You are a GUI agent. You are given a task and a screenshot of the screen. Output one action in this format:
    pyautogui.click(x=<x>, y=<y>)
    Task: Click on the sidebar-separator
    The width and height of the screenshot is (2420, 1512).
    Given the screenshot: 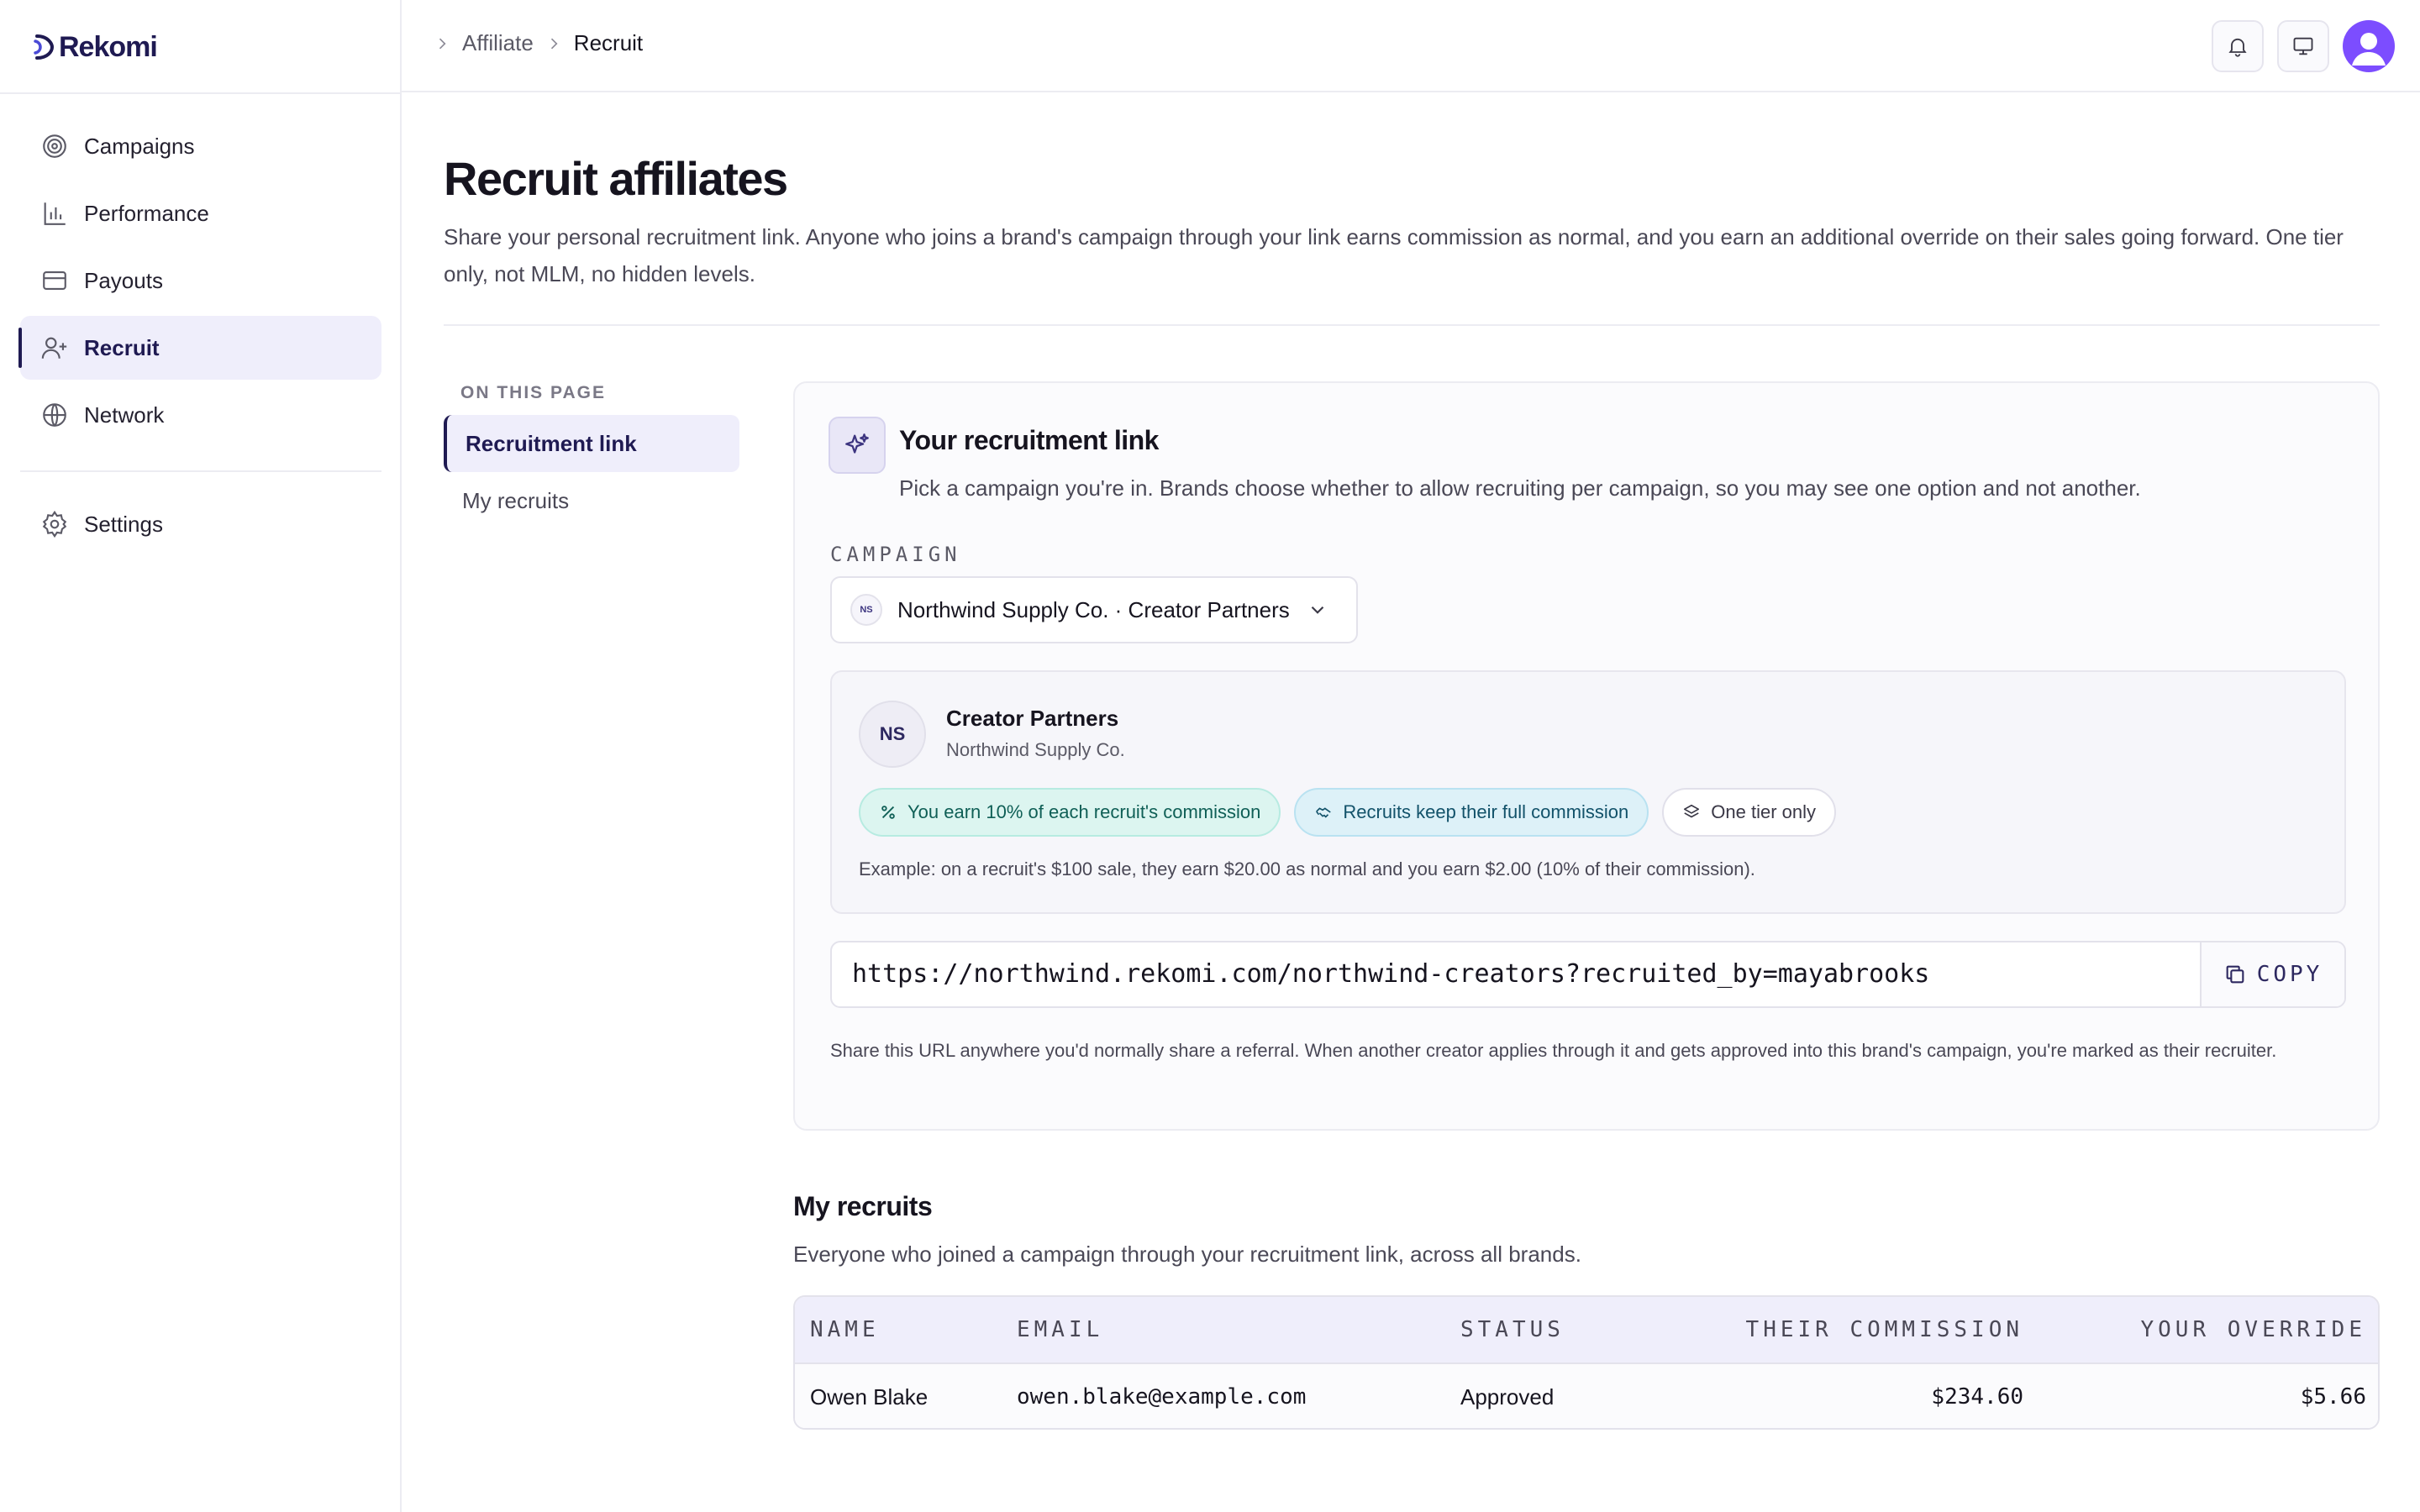 What is the action you would take?
    pyautogui.click(x=200, y=471)
    